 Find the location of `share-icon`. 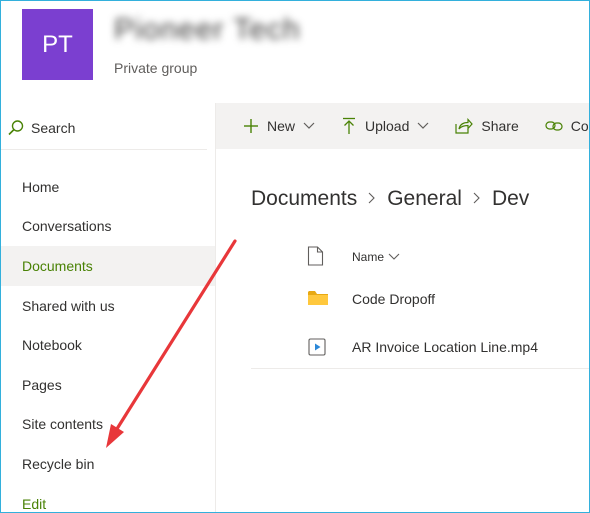

share-icon is located at coordinates (464, 126).